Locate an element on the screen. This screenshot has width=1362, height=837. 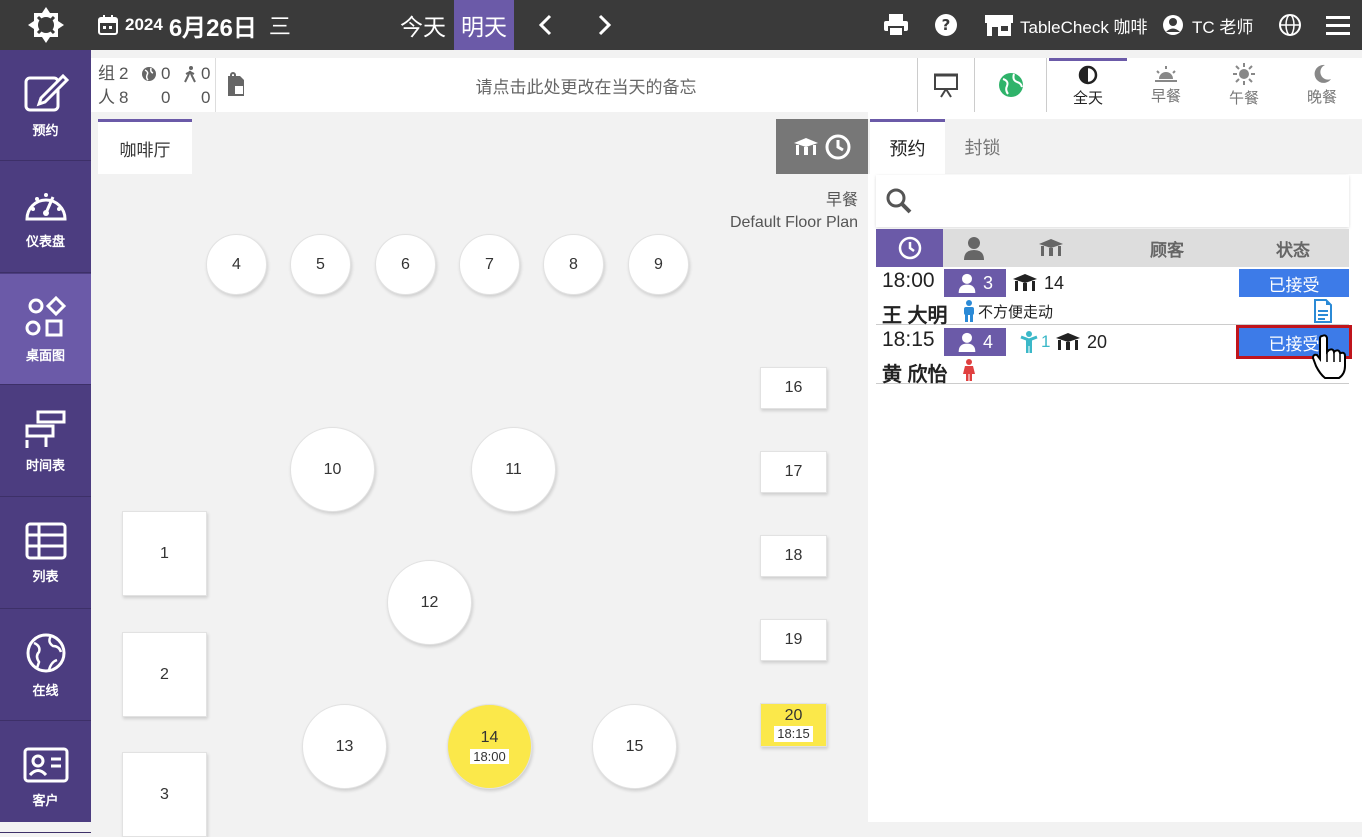
tab-reservations: 预约 is located at coordinates (907, 146).